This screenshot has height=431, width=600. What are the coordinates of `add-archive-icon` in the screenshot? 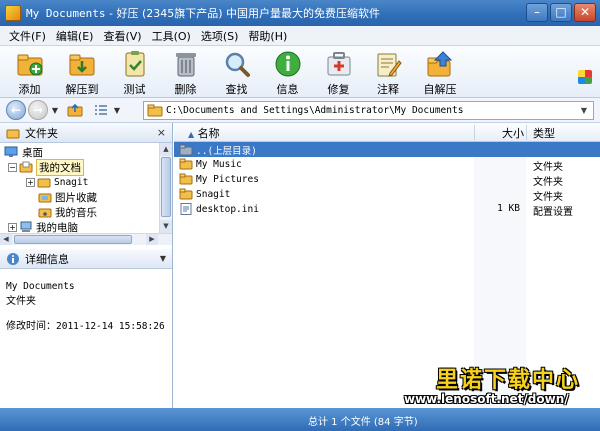 It's located at (30, 64).